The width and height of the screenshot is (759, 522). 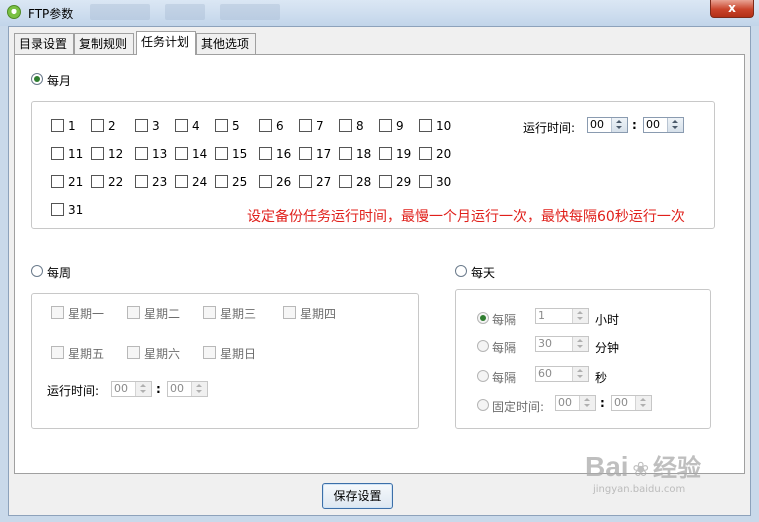 What do you see at coordinates (318, 314) in the screenshot?
I see `weekday-label-thu: 星期四` at bounding box center [318, 314].